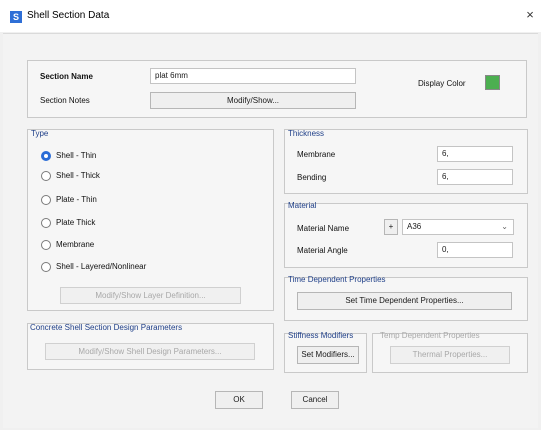 Image resolution: width=541 pixels, height=430 pixels. Describe the element at coordinates (65, 100) in the screenshot. I see `section-notes-label: Section Notes` at that location.